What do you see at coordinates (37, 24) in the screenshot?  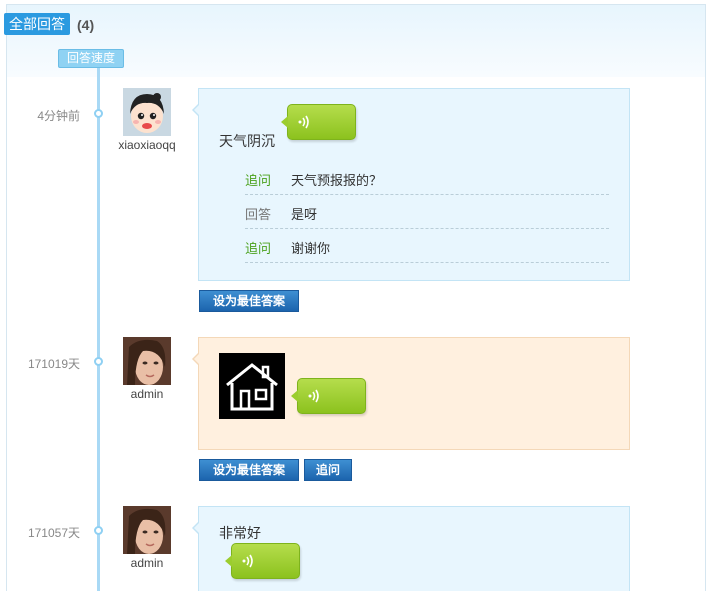 I see `tab-all-answers: 全部回答` at bounding box center [37, 24].